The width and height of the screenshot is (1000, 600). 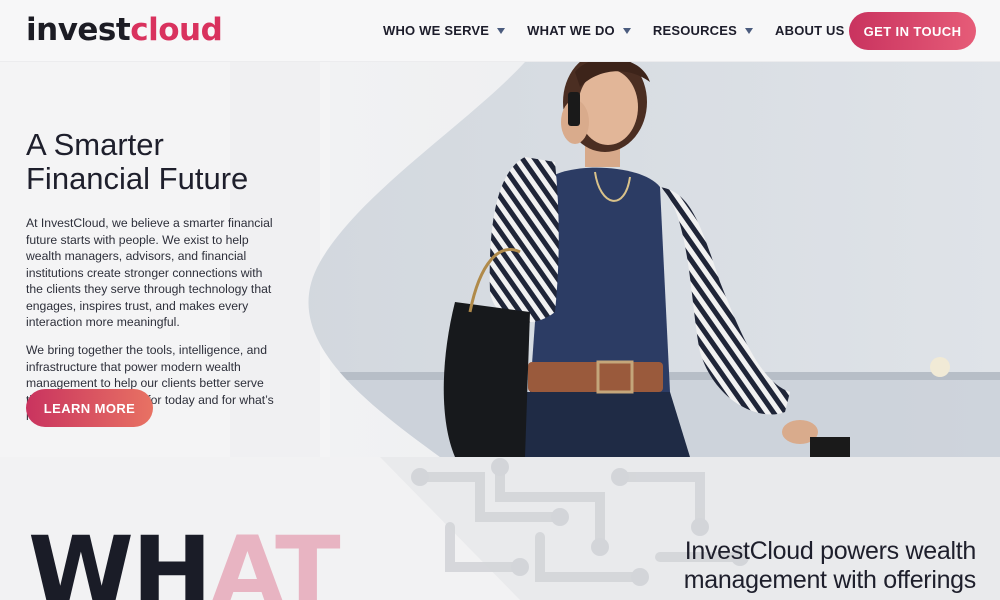 I want to click on nav-about-us: ABOUT US, so click(x=818, y=30).